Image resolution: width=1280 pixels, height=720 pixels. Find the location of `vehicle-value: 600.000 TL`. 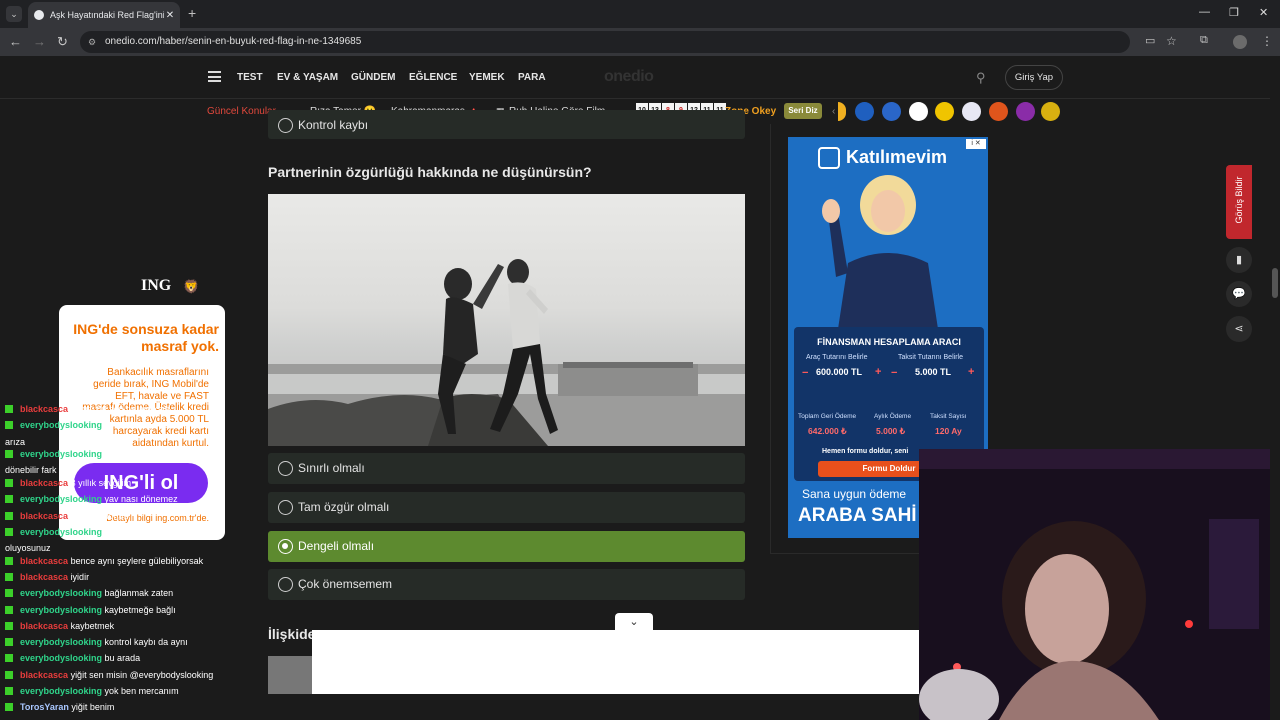

vehicle-value: 600.000 TL is located at coordinates (839, 372).